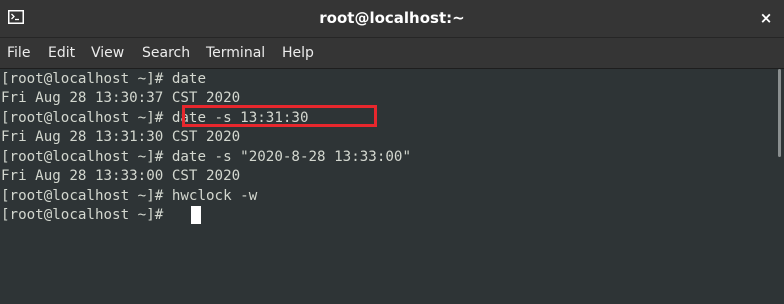  What do you see at coordinates (129, 196) in the screenshot?
I see `terminal-line: [root@localhost ~]# hwclock -w` at bounding box center [129, 196].